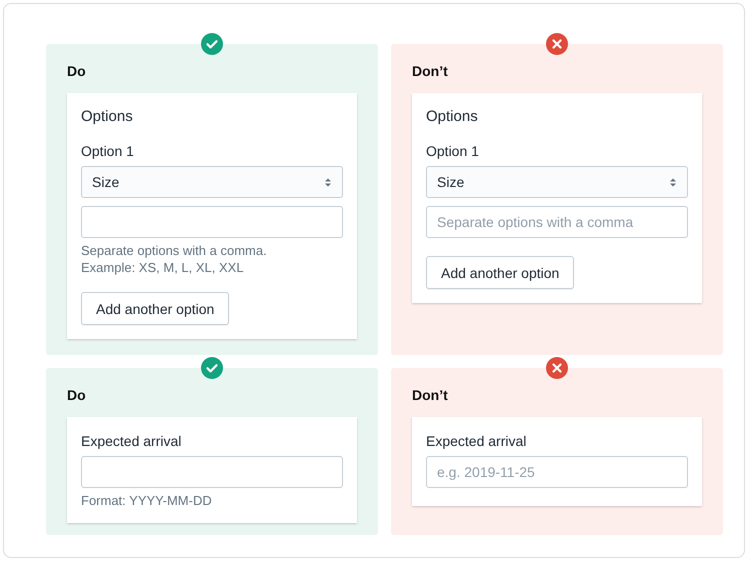 The width and height of the screenshot is (750, 564). I want to click on input-field: Separate options with a comma, so click(557, 222).